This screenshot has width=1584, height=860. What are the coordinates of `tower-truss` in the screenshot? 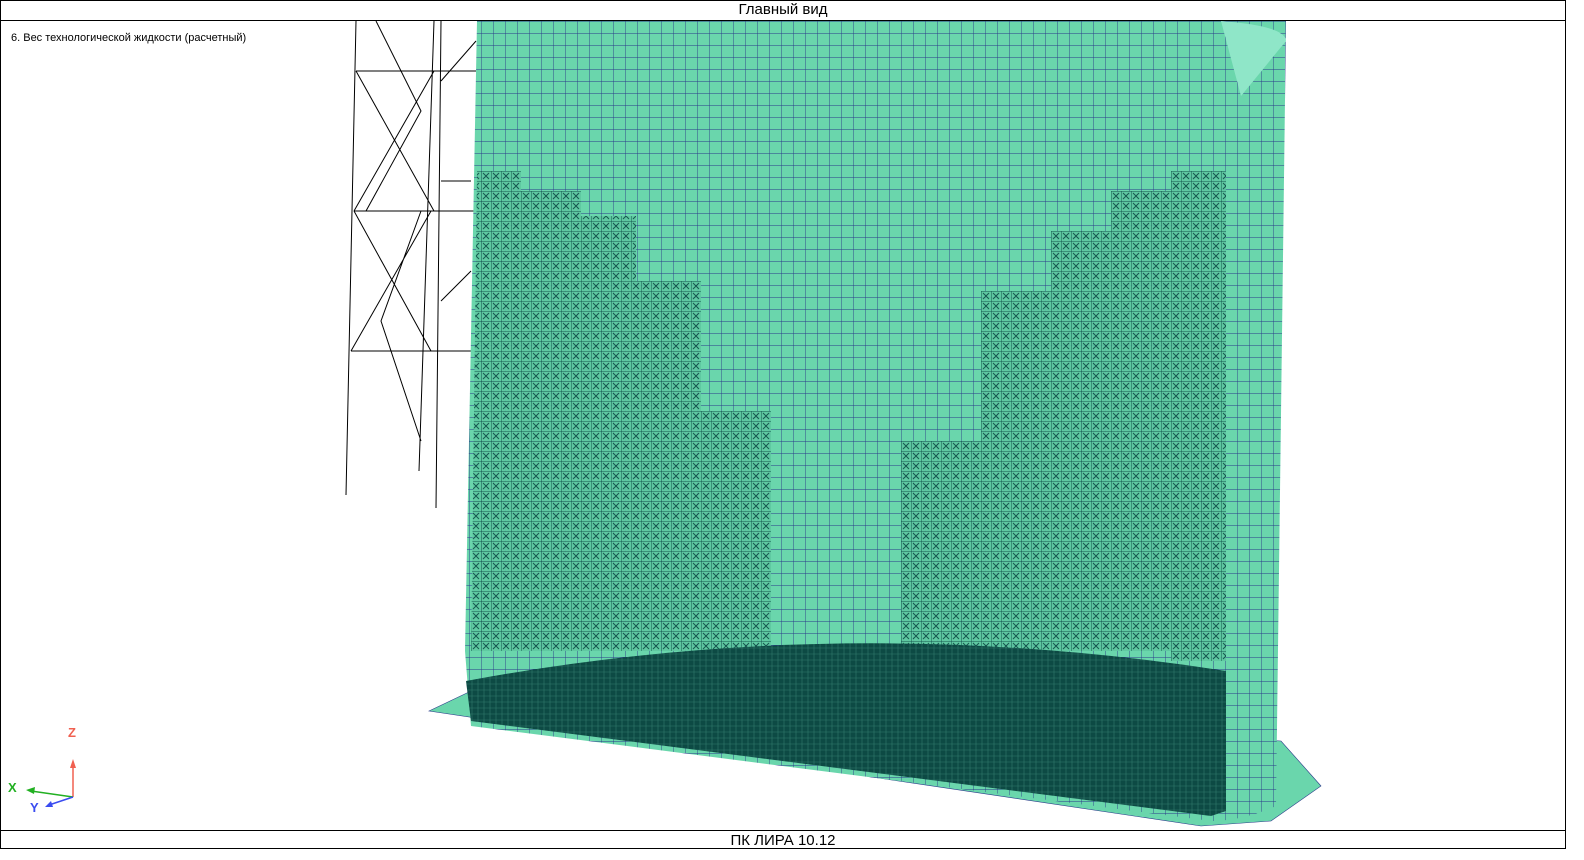 It's located at (411, 265).